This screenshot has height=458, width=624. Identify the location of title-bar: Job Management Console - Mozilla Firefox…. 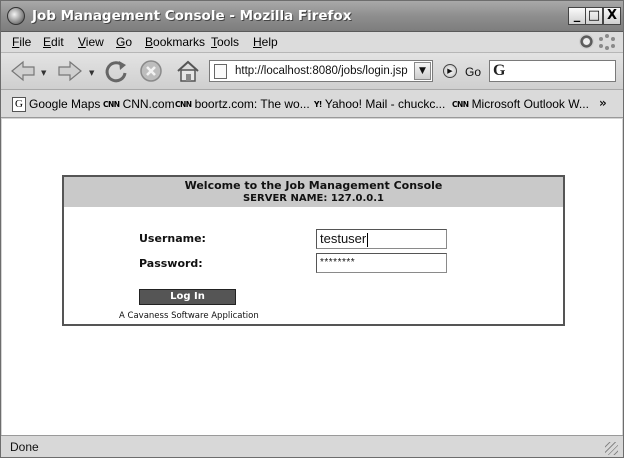
(312, 16).